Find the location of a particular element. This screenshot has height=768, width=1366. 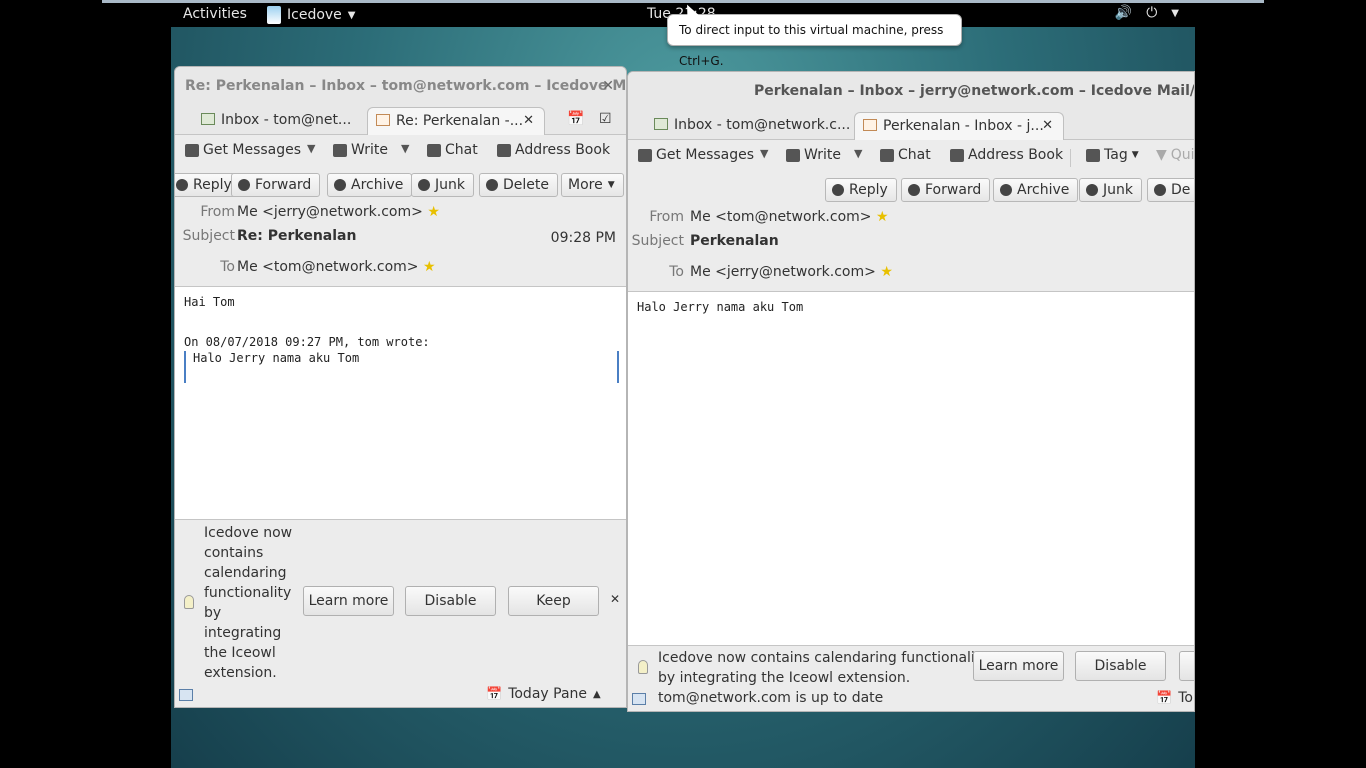

status-bar: tom@network.com is up to date 📅 To is located at coordinates (911, 700).